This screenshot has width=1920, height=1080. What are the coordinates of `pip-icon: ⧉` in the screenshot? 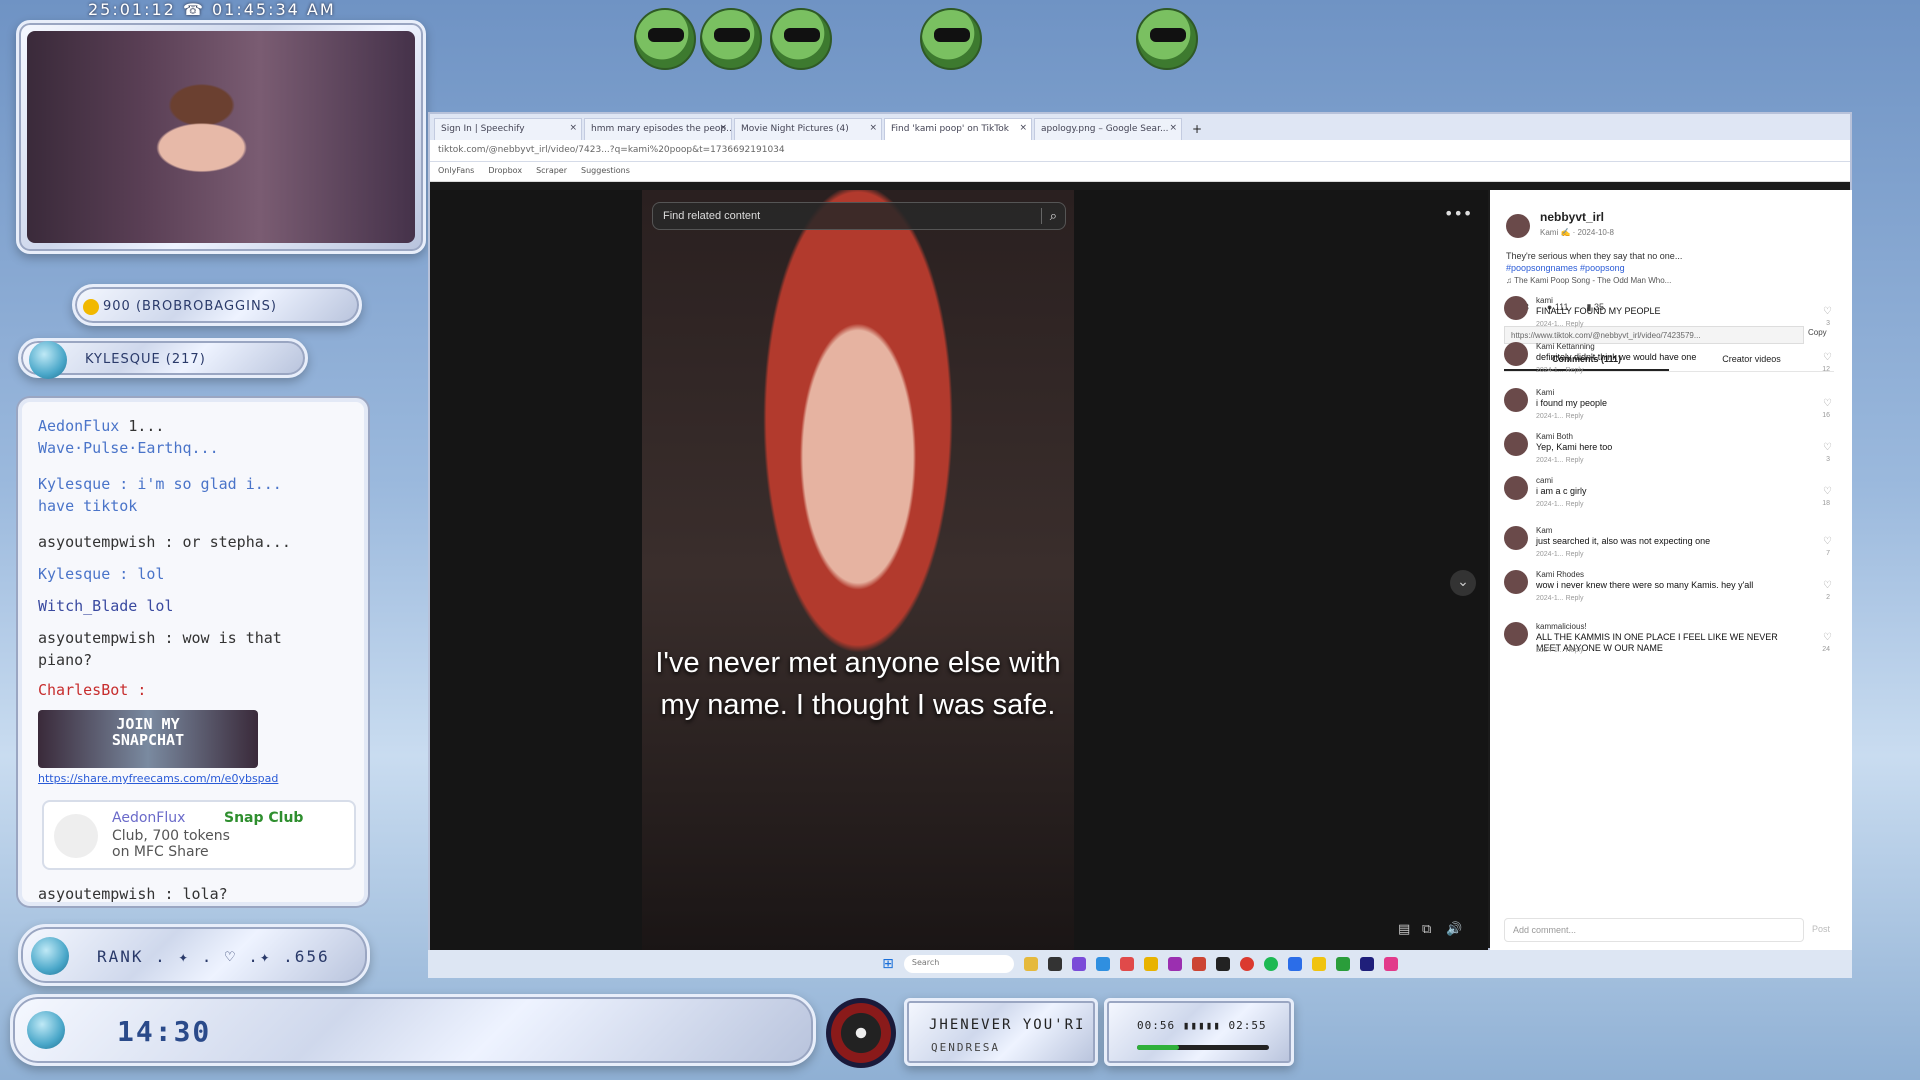 It's located at (1426, 929).